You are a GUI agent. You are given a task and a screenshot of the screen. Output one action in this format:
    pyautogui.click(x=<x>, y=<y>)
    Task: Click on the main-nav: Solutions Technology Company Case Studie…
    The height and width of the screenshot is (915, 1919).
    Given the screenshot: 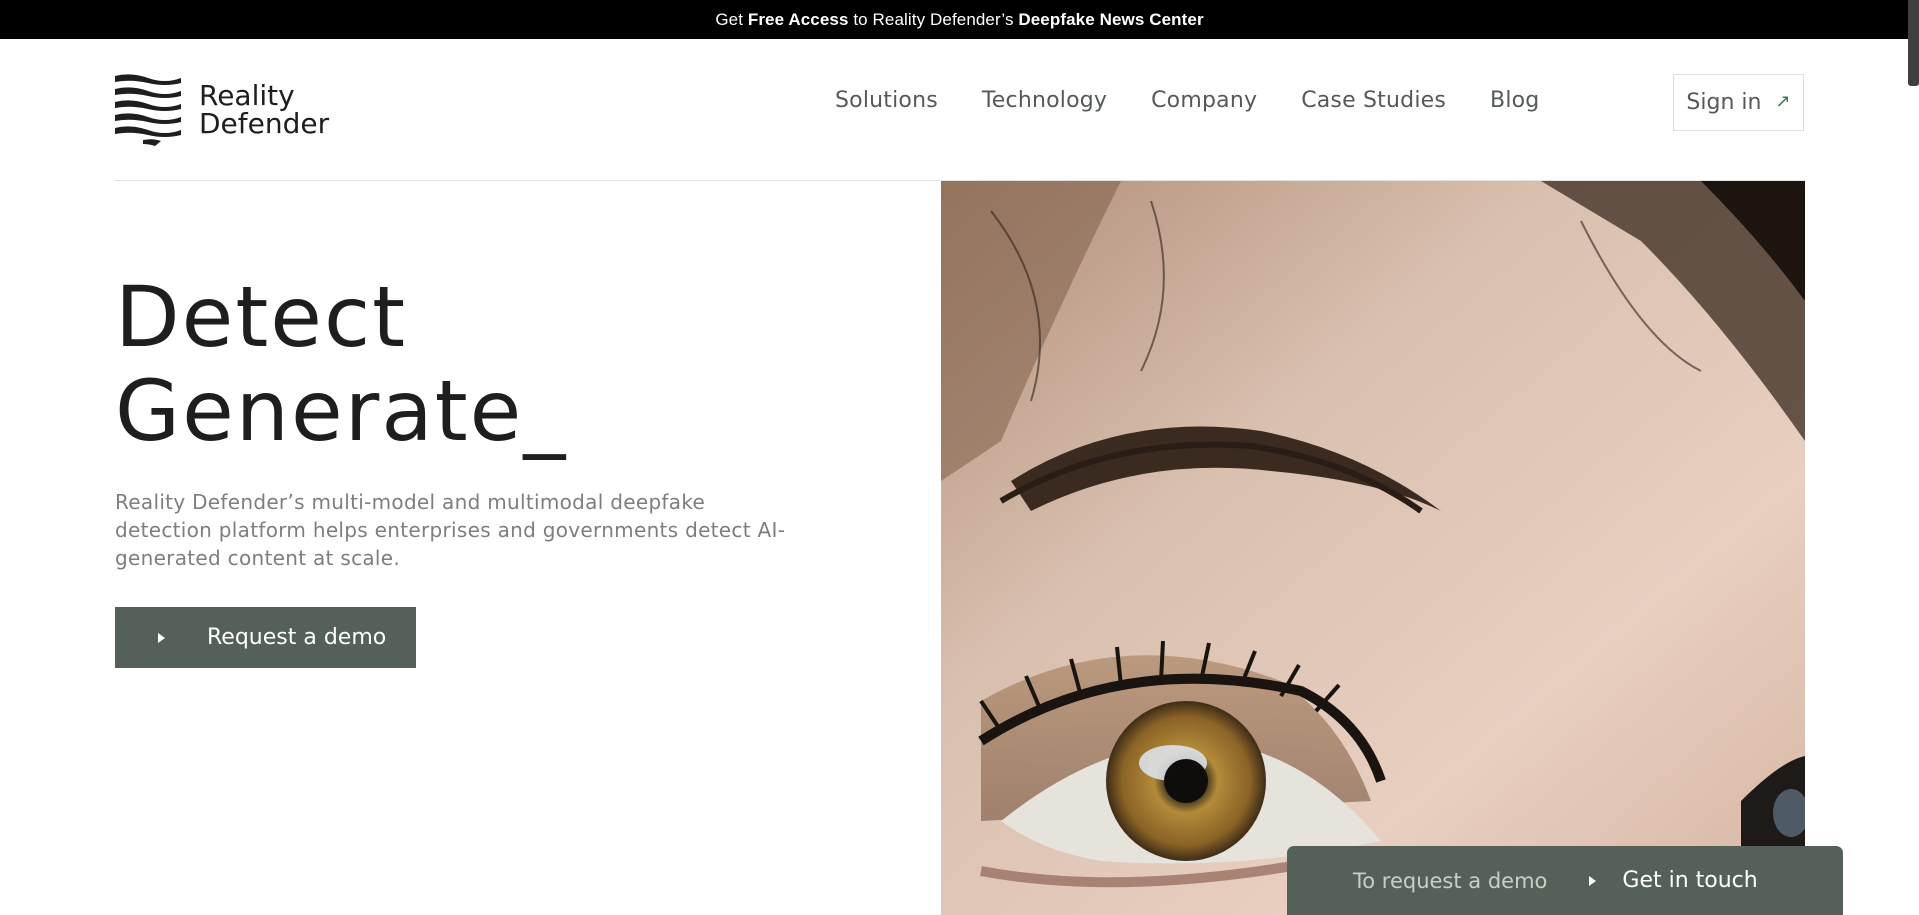 What is the action you would take?
    pyautogui.click(x=1209, y=100)
    